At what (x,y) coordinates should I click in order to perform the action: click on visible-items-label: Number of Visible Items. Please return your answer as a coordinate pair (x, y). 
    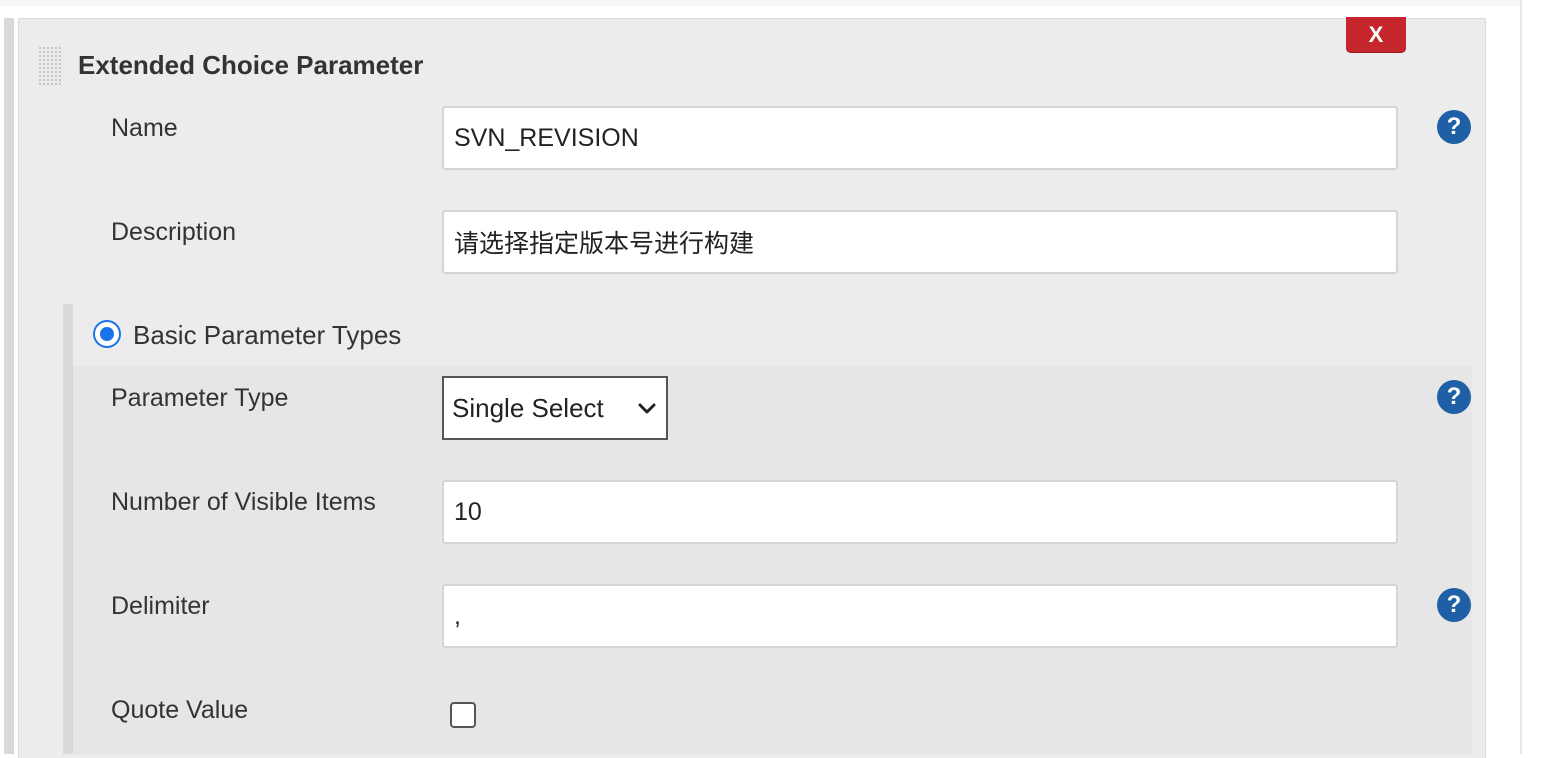
    Looking at the image, I should click on (243, 502).